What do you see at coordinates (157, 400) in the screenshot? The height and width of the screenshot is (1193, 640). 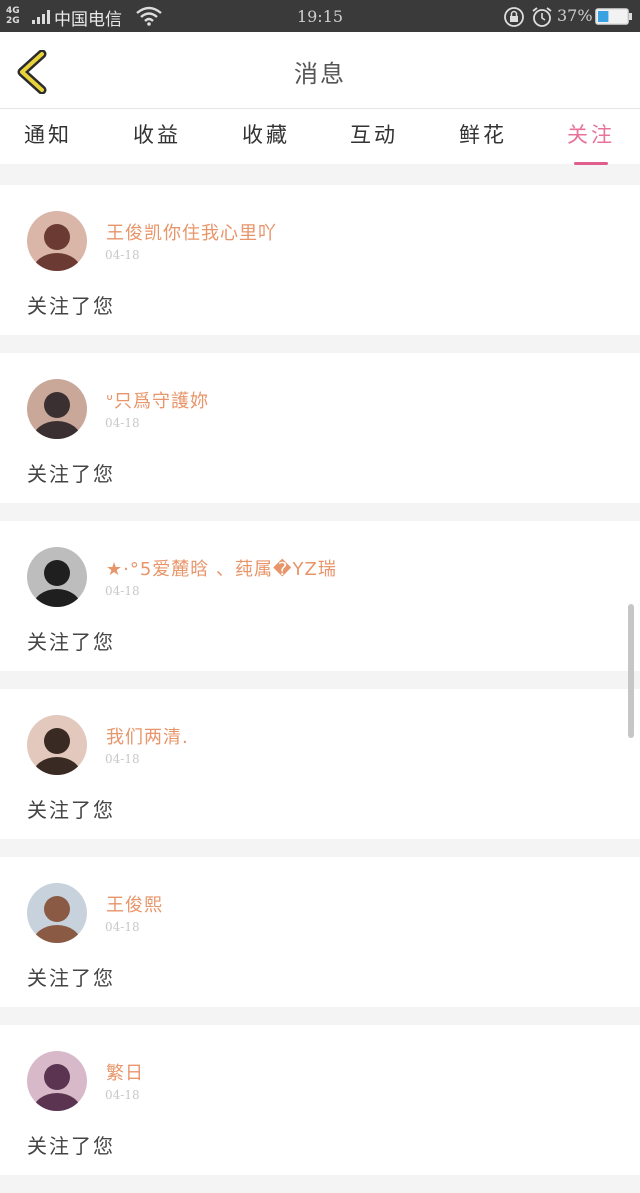 I see `username: ᐡ只爲守護妳` at bounding box center [157, 400].